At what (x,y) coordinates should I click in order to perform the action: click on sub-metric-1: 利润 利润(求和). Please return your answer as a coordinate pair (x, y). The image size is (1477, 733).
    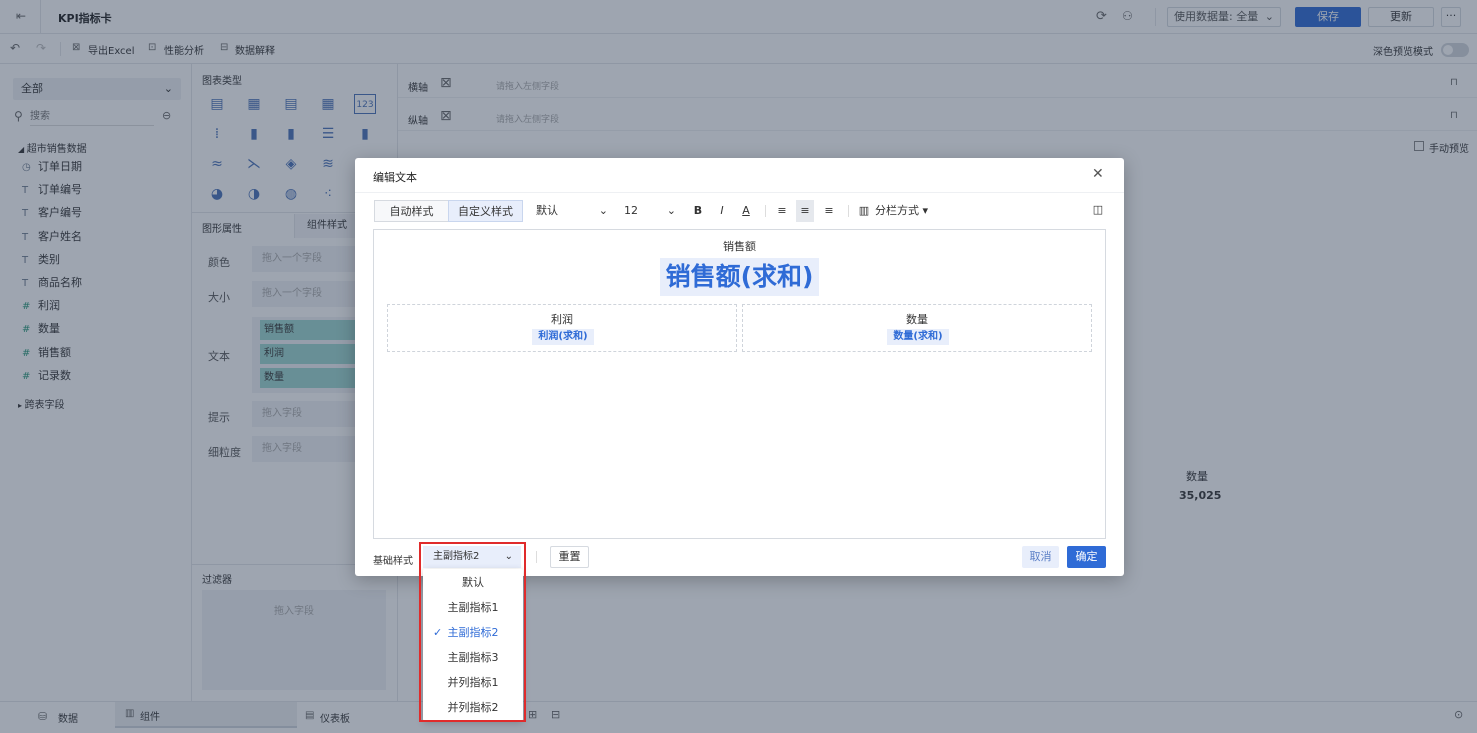
    Looking at the image, I should click on (562, 328).